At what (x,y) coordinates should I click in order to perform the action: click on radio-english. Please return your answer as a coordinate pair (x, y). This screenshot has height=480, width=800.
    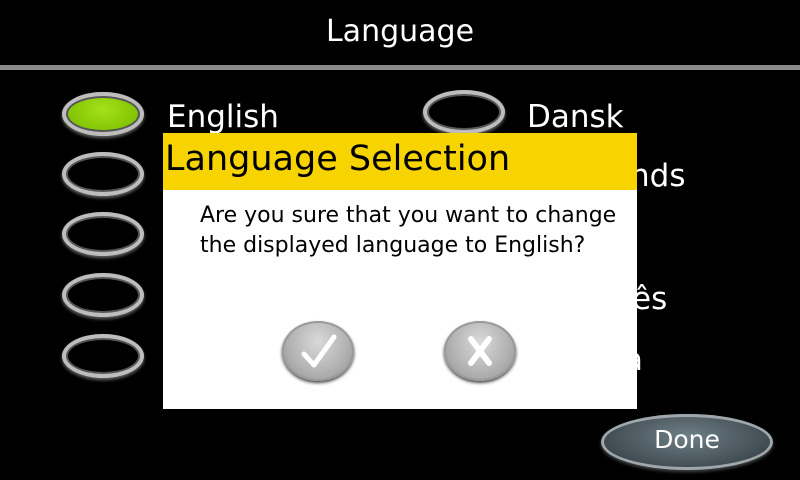
    Looking at the image, I should click on (103, 114).